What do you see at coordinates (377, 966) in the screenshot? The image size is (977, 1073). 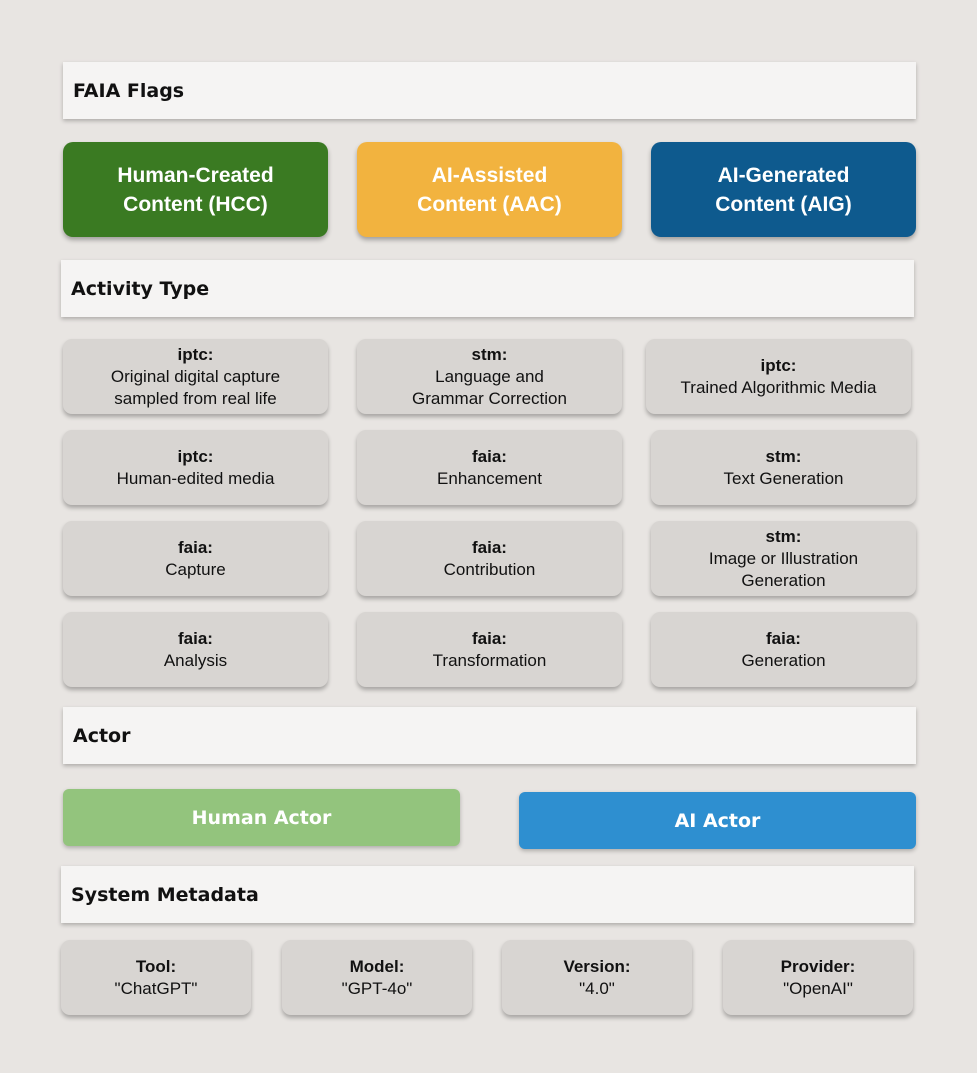 I see `metadata-key: Model:` at bounding box center [377, 966].